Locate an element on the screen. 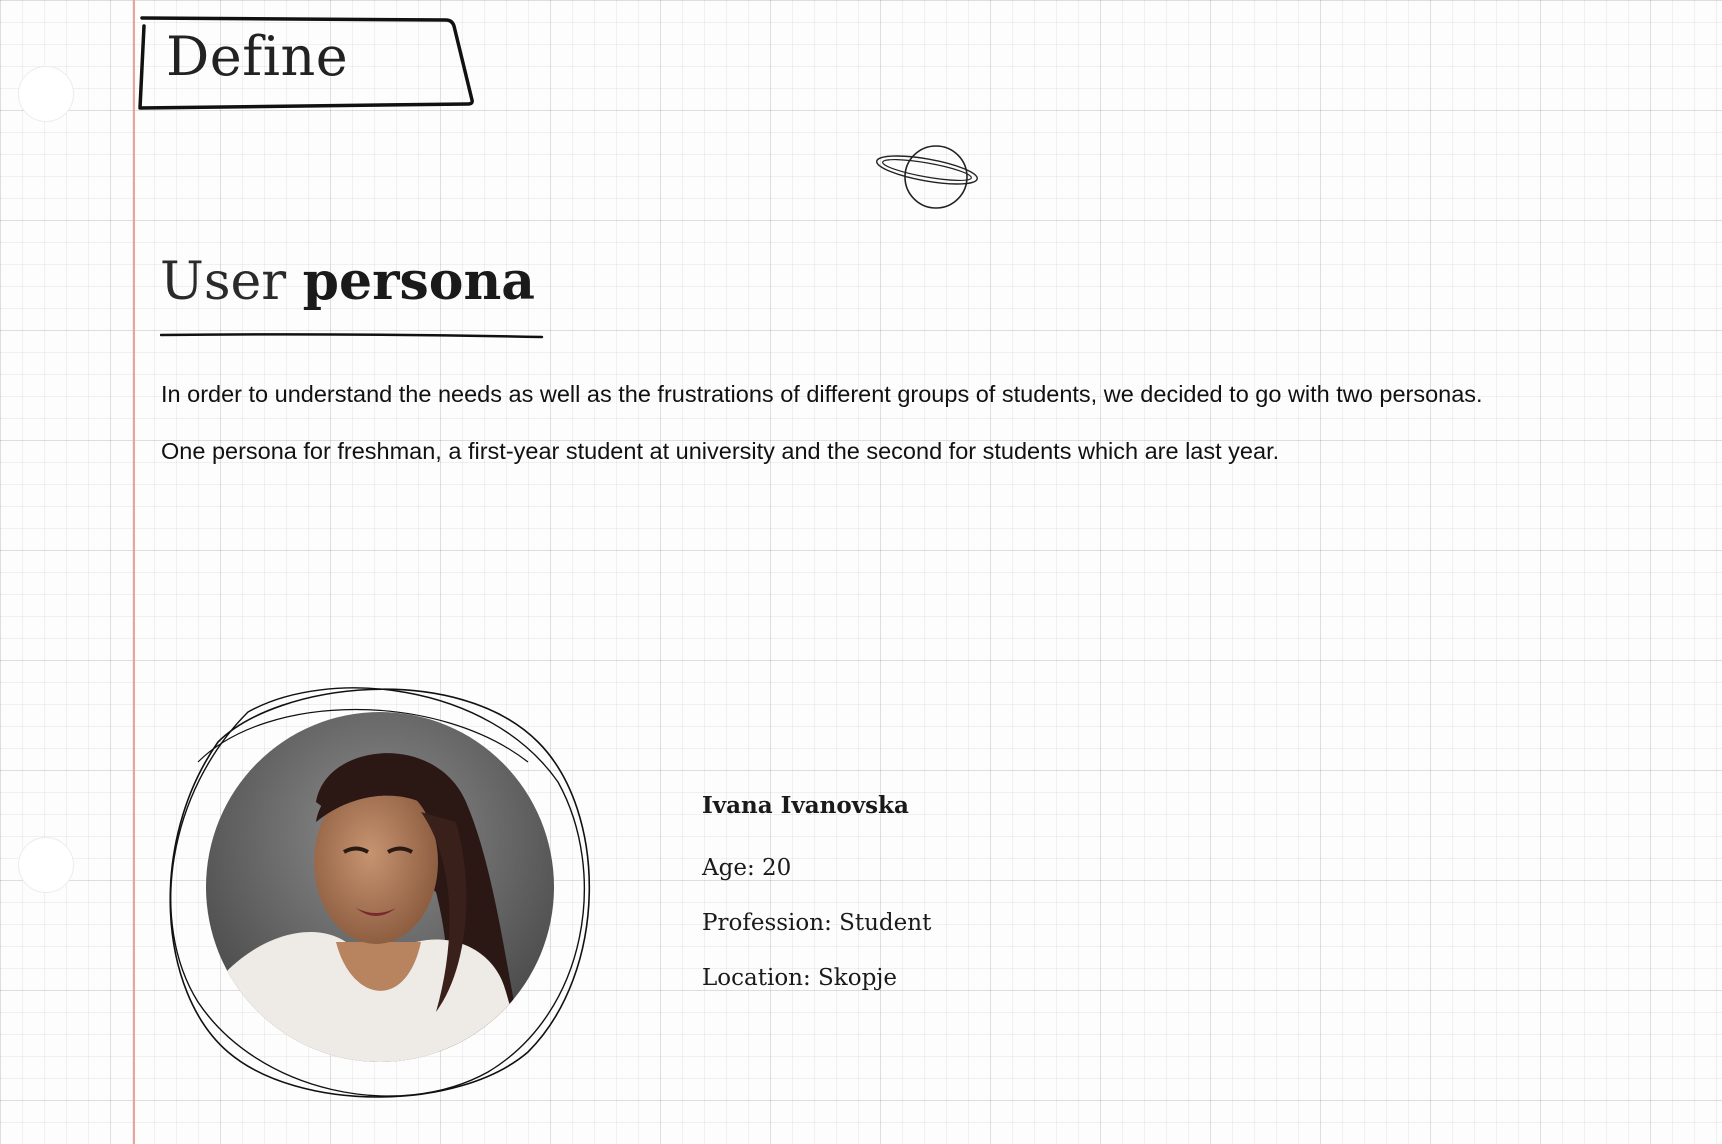 This screenshot has width=1722, height=1144. notebook-margin-line is located at coordinates (134, 572).